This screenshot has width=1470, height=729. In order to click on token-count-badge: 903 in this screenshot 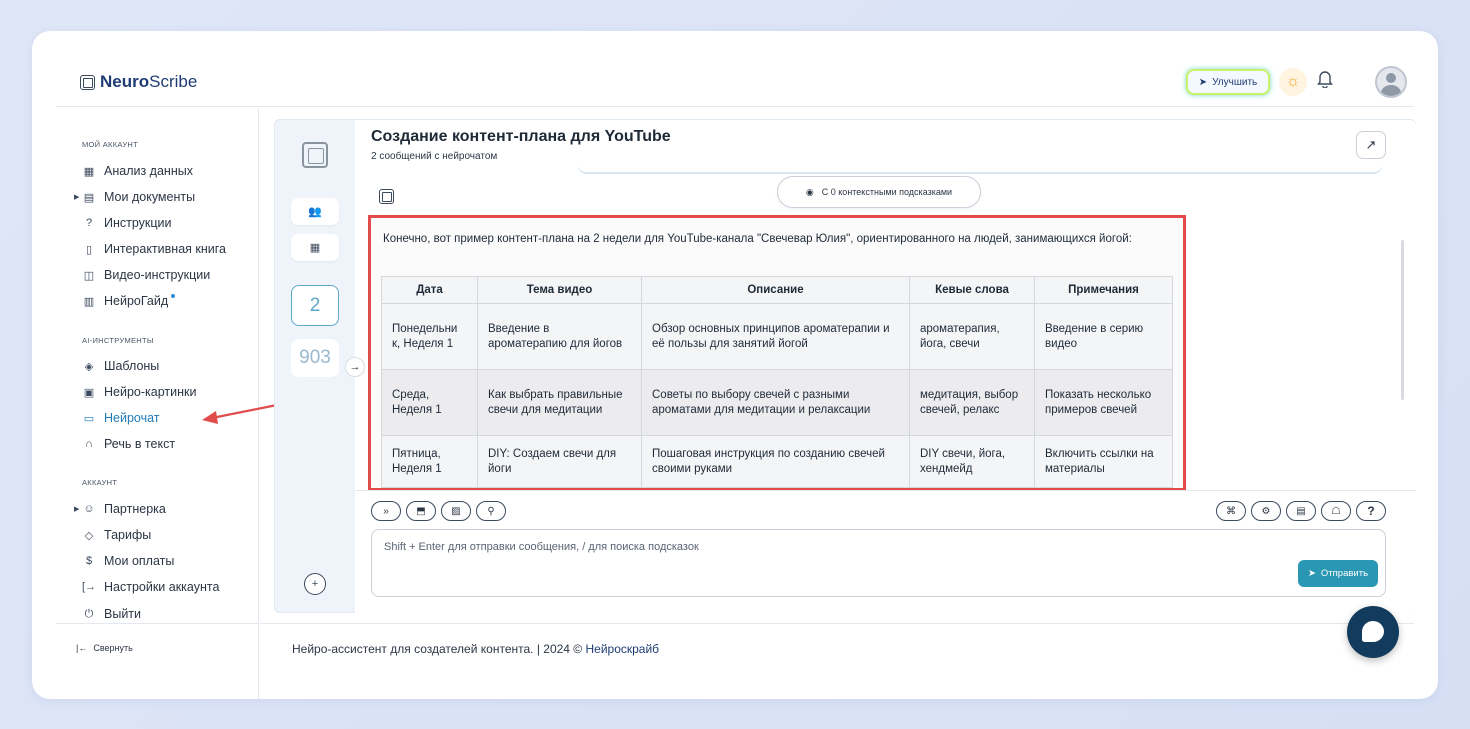, I will do `click(315, 358)`.